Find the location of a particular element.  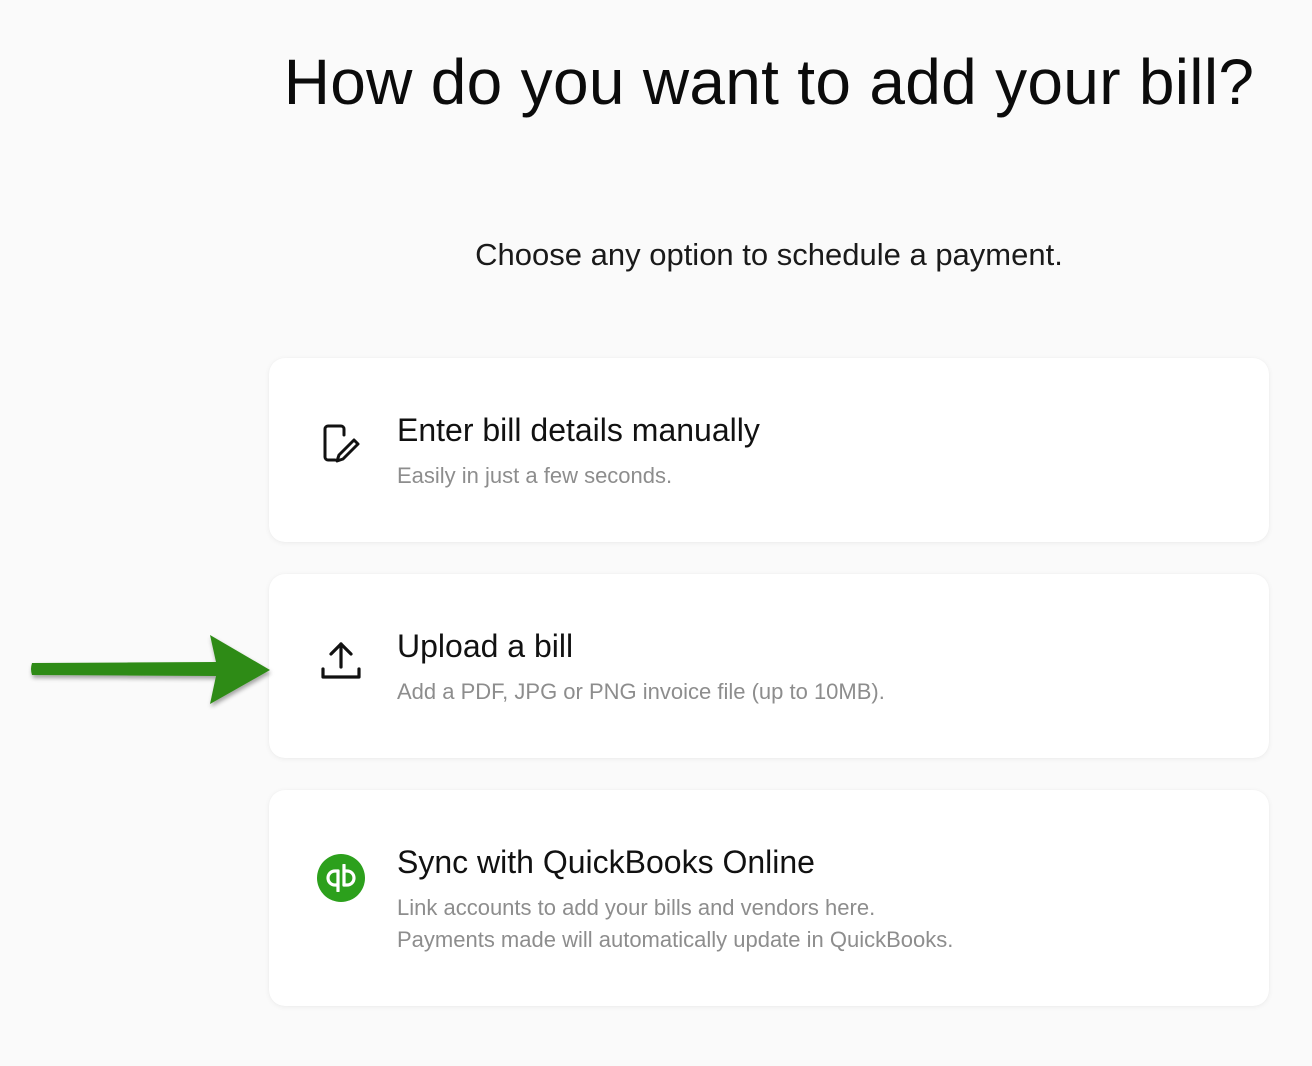

option-title: Enter bill details manually is located at coordinates (578, 430).